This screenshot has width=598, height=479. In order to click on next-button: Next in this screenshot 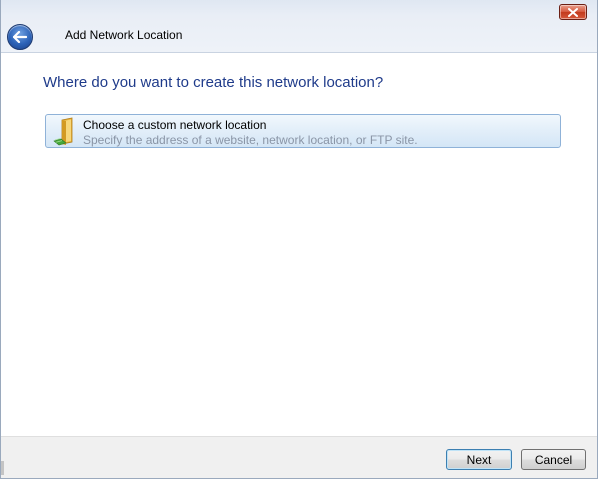, I will do `click(479, 459)`.